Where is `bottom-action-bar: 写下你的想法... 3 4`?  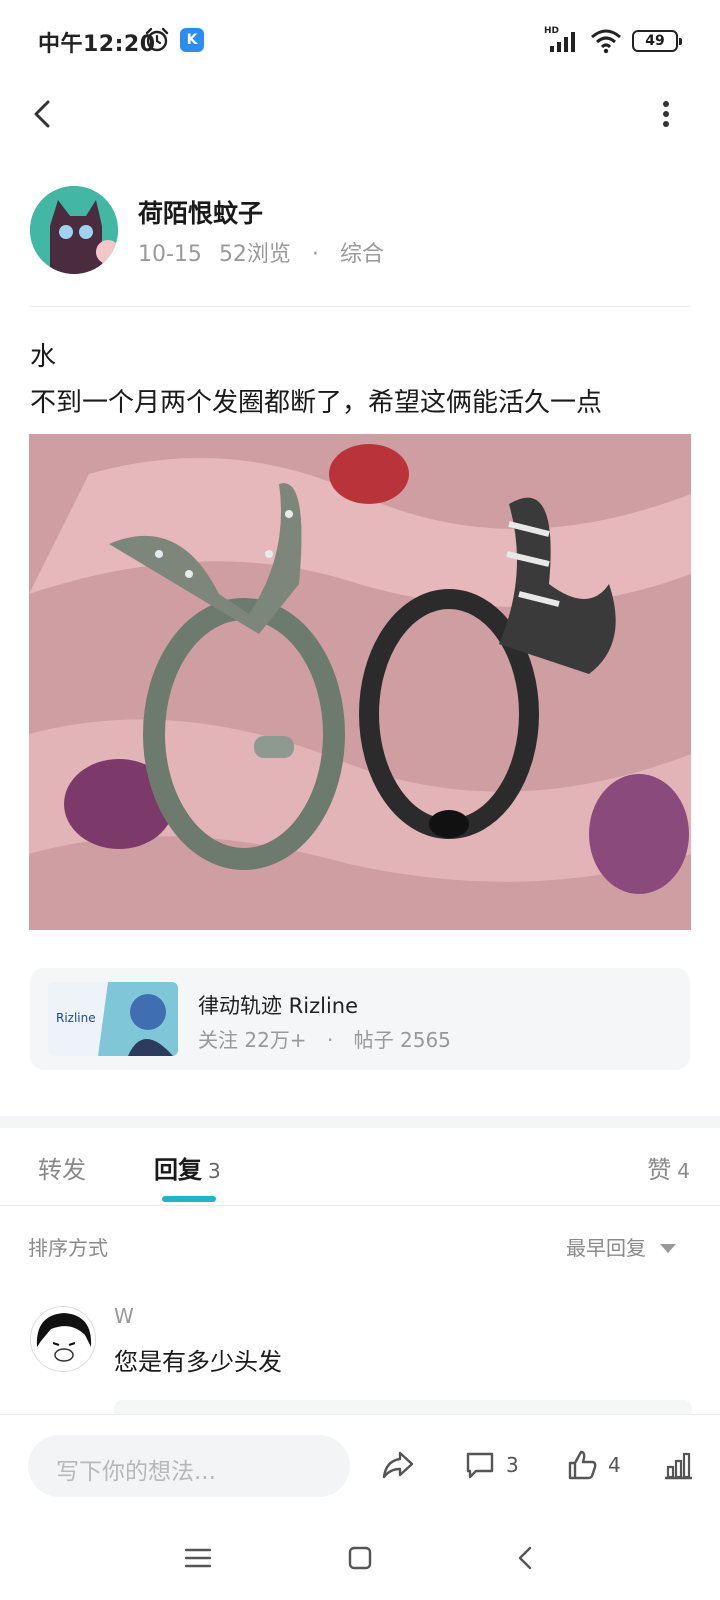 bottom-action-bar: 写下你的想法... 3 4 is located at coordinates (360, 1464).